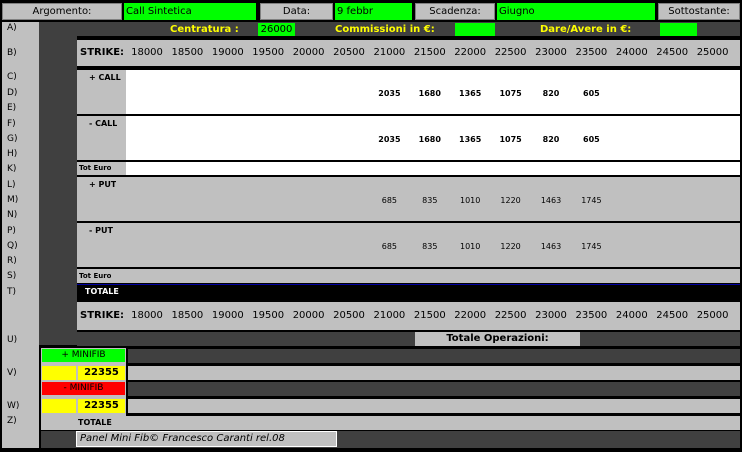 The width and height of the screenshot is (742, 452). I want to click on commissioni-field, so click(475, 29).